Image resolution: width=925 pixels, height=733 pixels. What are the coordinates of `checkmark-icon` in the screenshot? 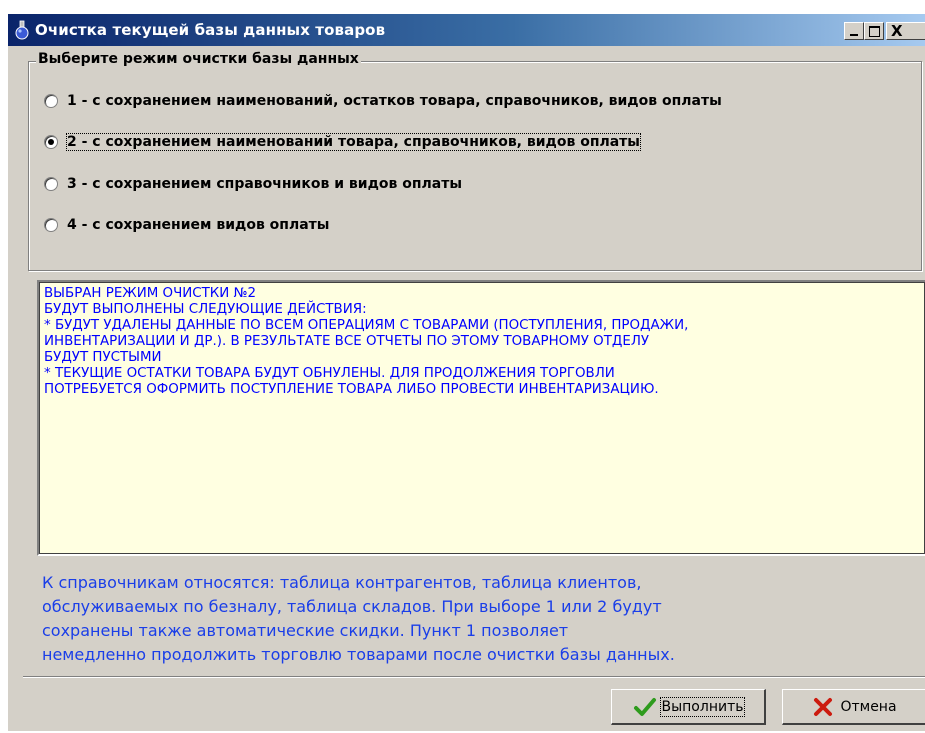 It's located at (644, 706).